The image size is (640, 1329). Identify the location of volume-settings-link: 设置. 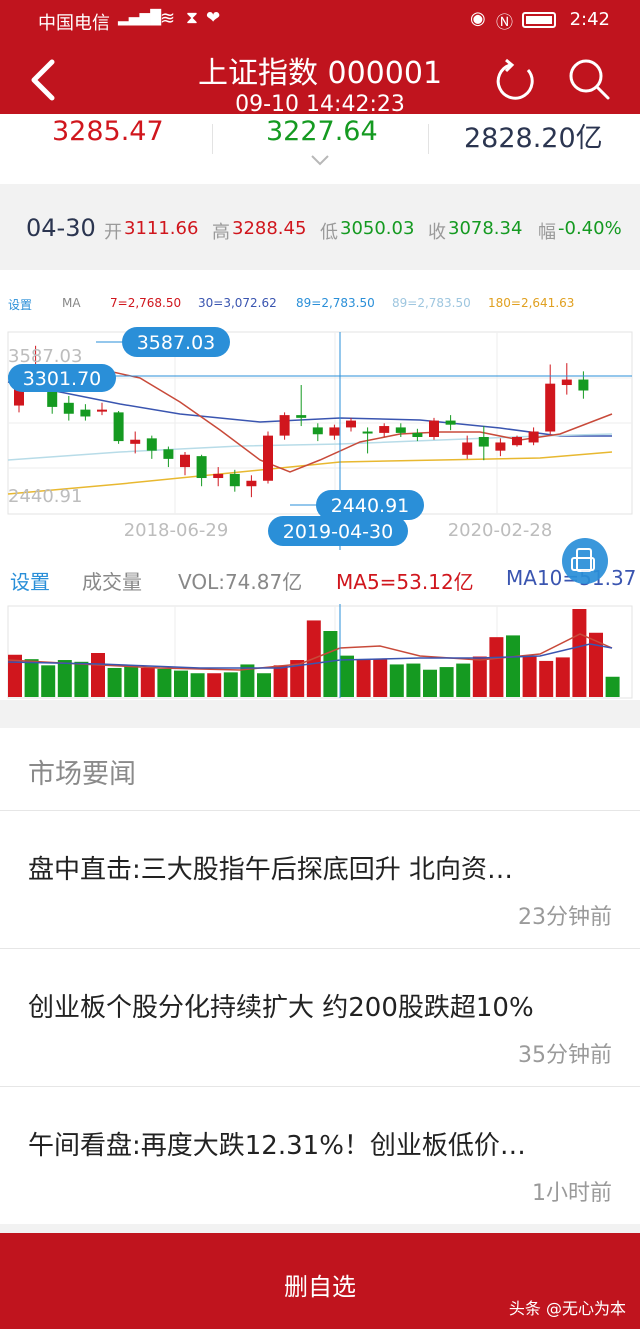
(30, 580).